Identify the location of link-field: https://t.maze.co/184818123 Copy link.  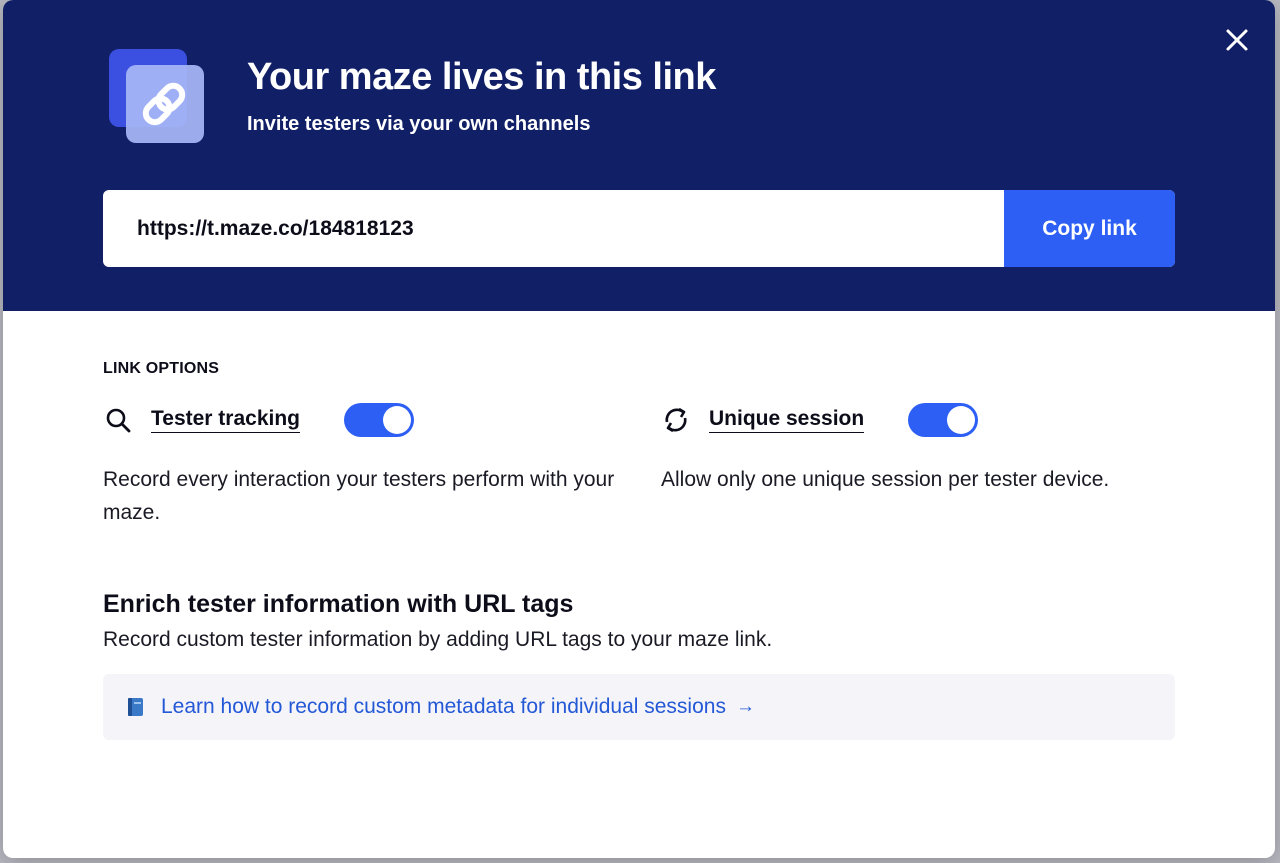
(639, 228).